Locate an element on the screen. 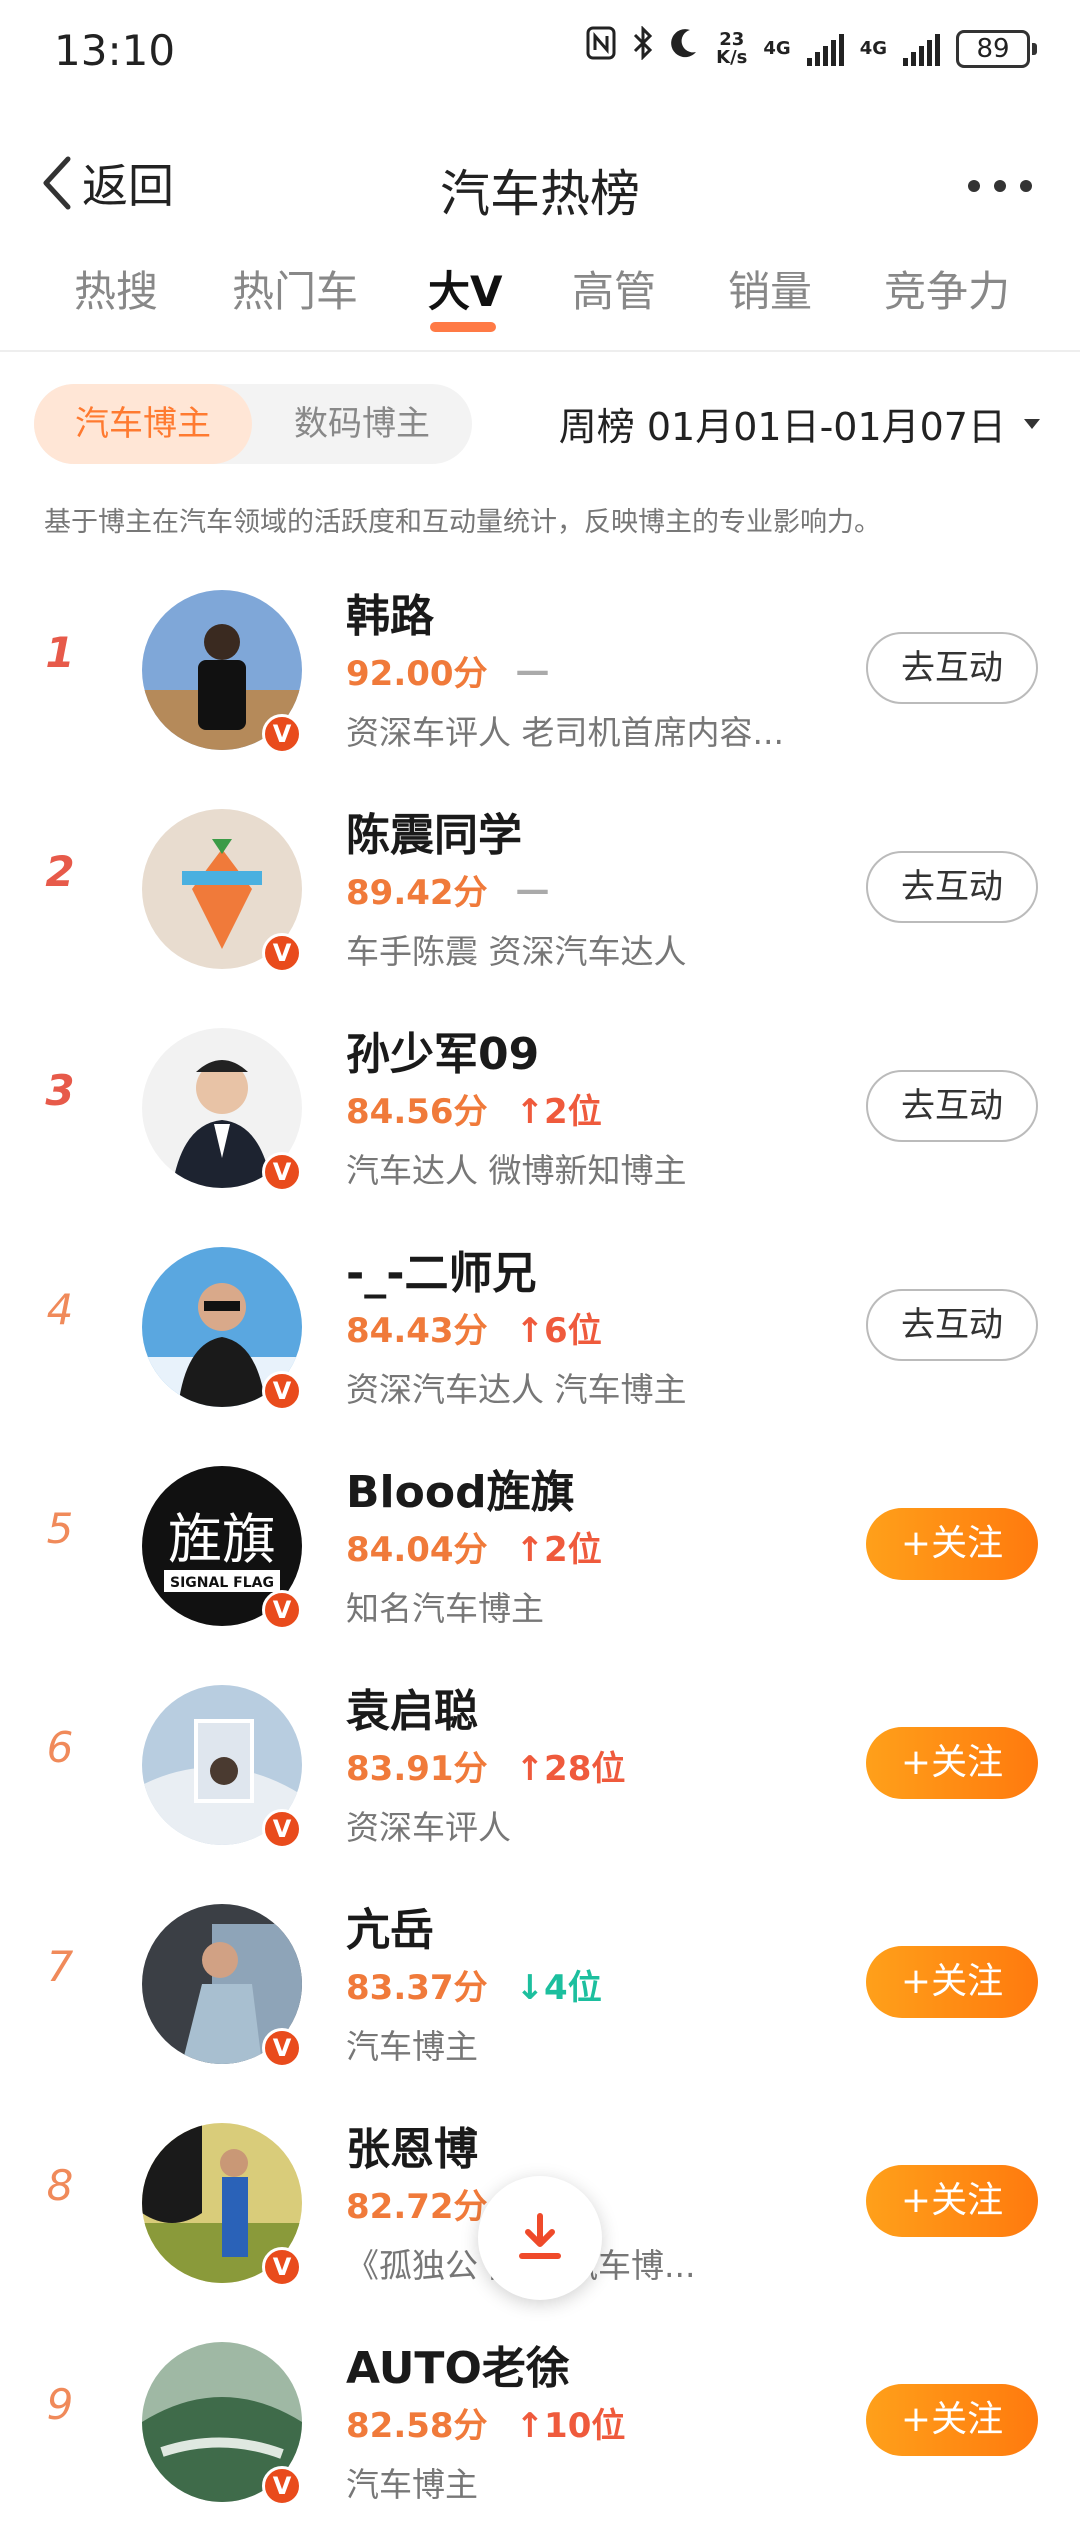  tab-bar: 热搜 热门车 大V 高管 销量 竞争力 is located at coordinates (540, 304).